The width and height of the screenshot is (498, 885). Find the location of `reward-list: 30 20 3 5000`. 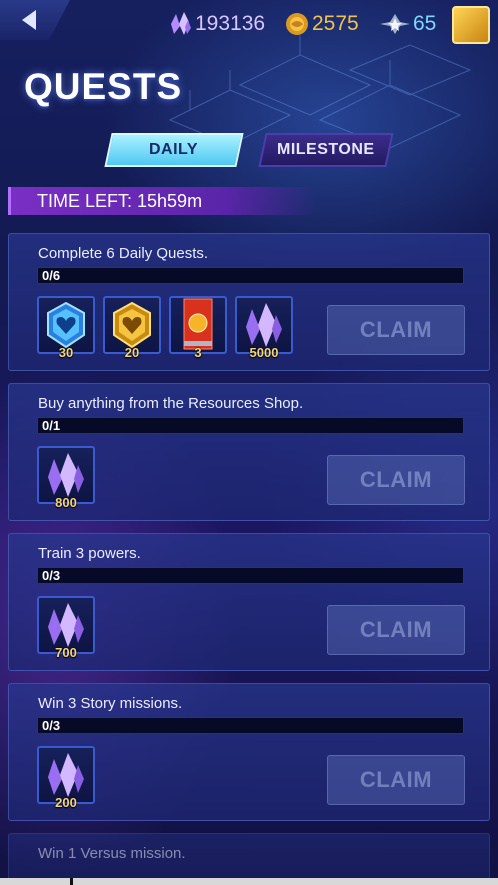

reward-list: 30 20 3 5000 is located at coordinates (165, 328).